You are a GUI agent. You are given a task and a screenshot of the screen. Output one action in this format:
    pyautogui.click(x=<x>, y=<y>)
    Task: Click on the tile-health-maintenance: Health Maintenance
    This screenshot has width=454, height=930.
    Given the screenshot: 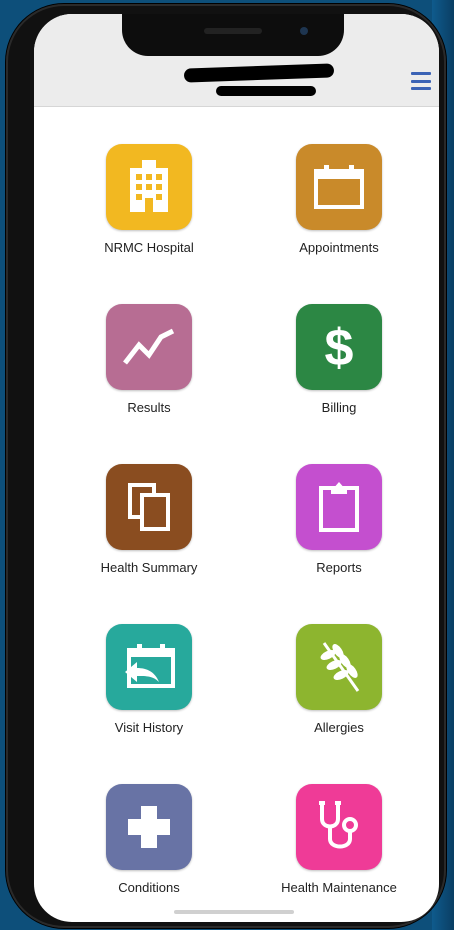 What is the action you would take?
    pyautogui.click(x=339, y=839)
    